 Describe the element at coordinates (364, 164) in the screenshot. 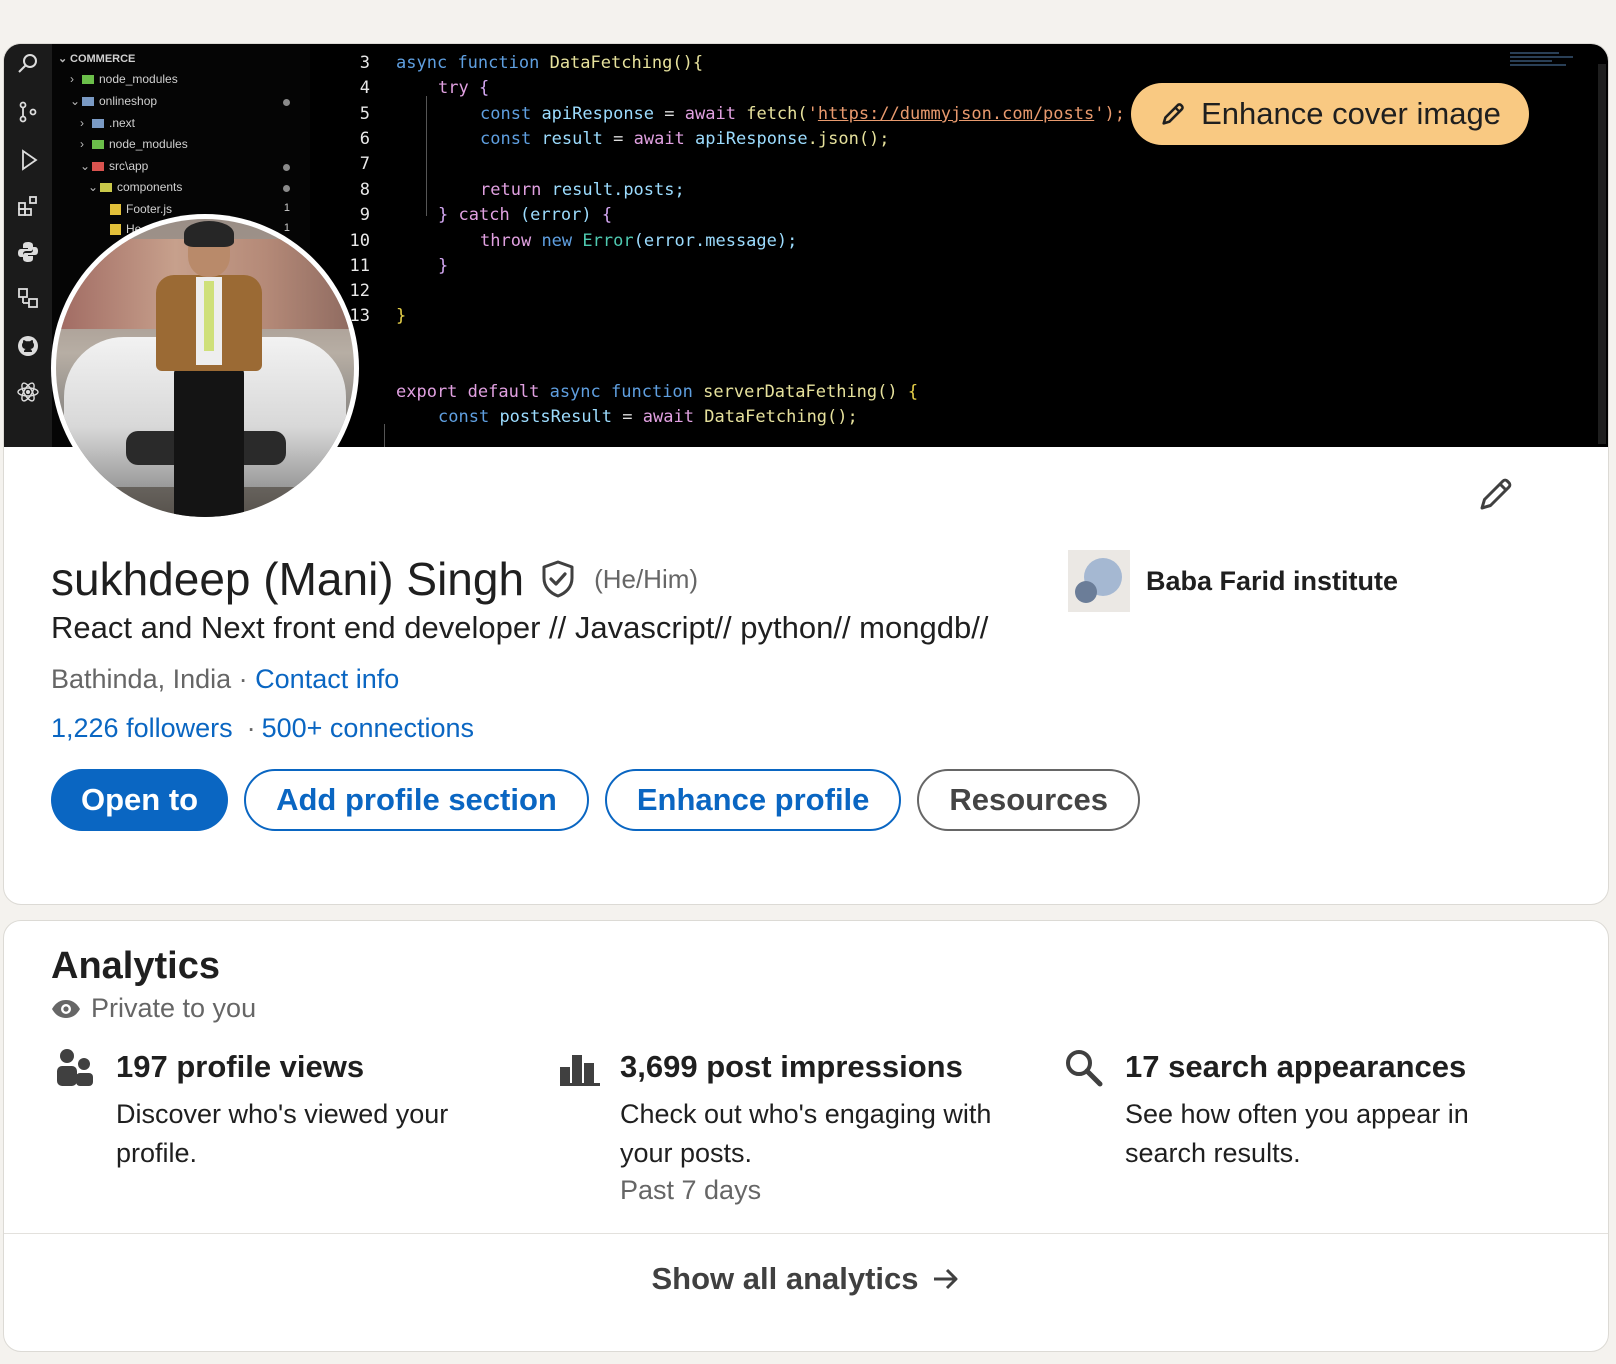

I see `line-number: 7` at that location.